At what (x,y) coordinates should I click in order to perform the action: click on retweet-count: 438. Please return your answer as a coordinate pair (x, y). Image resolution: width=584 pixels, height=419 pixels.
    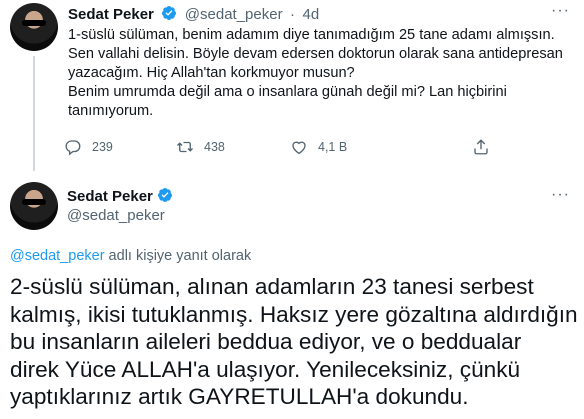
    Looking at the image, I should click on (214, 147).